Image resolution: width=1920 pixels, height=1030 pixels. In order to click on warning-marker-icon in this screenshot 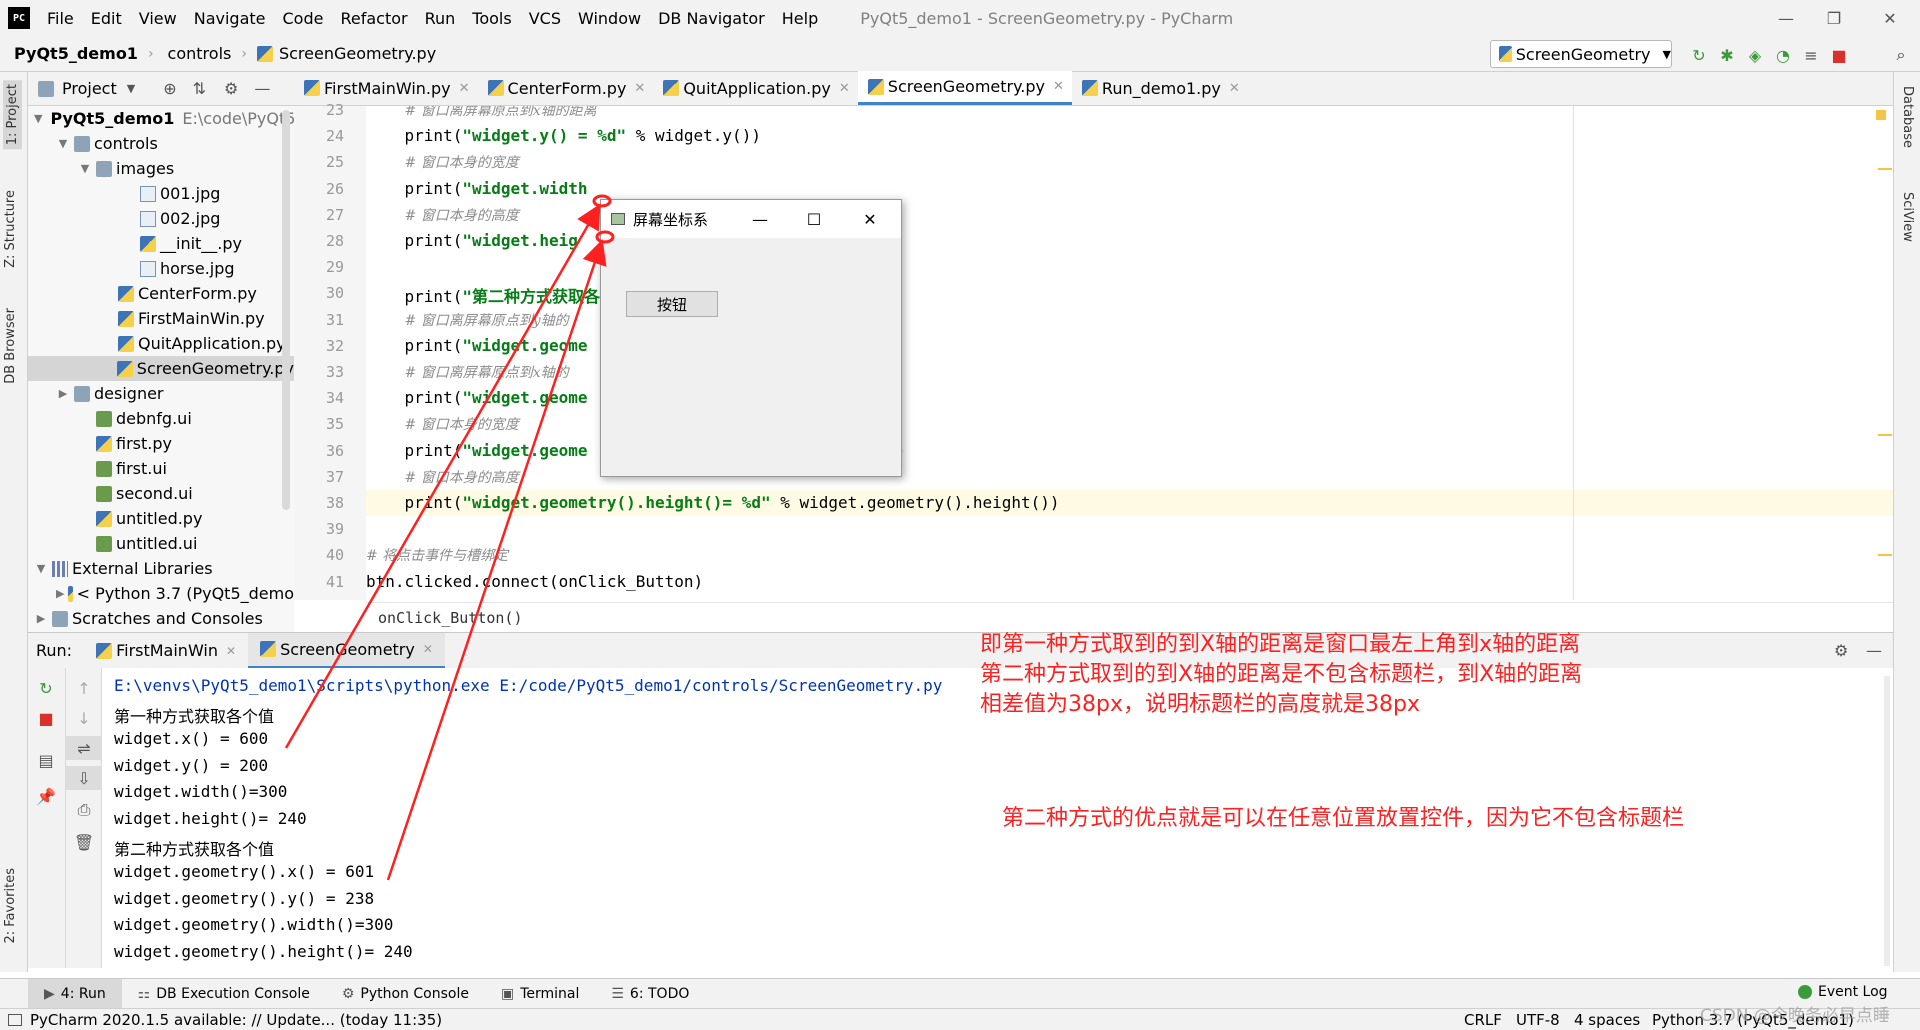, I will do `click(1881, 115)`.